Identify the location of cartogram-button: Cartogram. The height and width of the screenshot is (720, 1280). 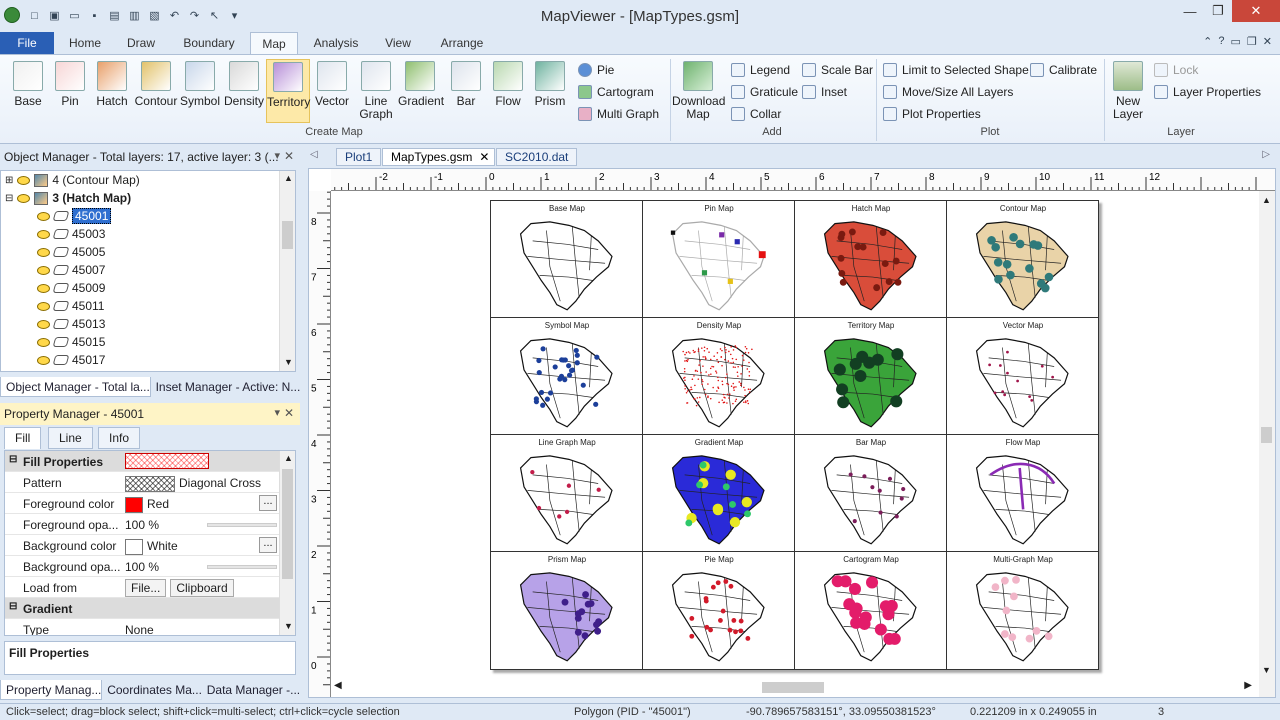
(616, 92).